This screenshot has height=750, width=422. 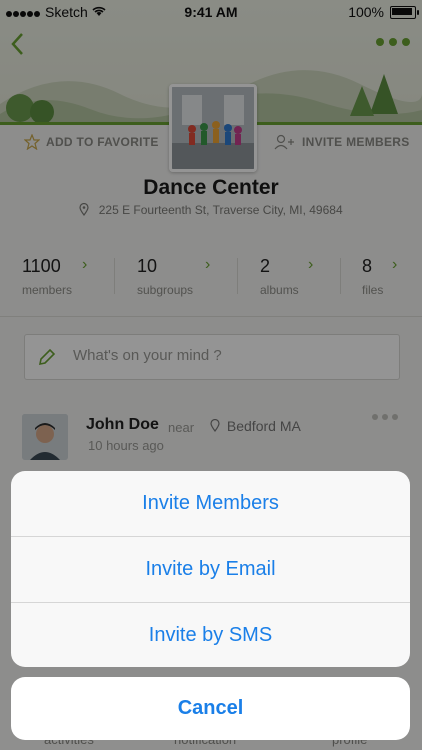 What do you see at coordinates (210, 635) in the screenshot?
I see `invite-by-sms-option: Invite by SMS` at bounding box center [210, 635].